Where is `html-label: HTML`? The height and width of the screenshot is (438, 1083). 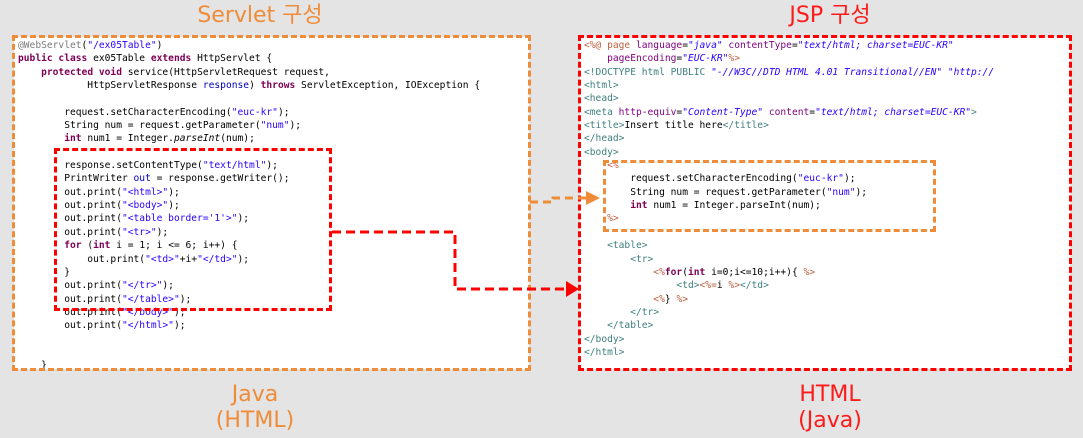 html-label: HTML is located at coordinates (830, 394).